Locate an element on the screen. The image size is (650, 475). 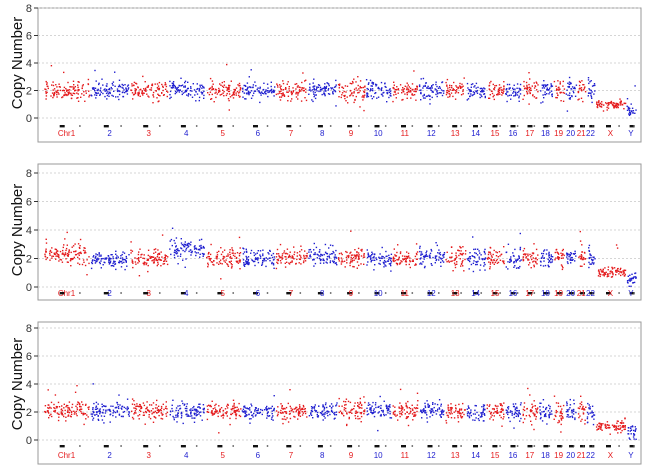
y-tick-label: 4 is located at coordinates (29, 385).